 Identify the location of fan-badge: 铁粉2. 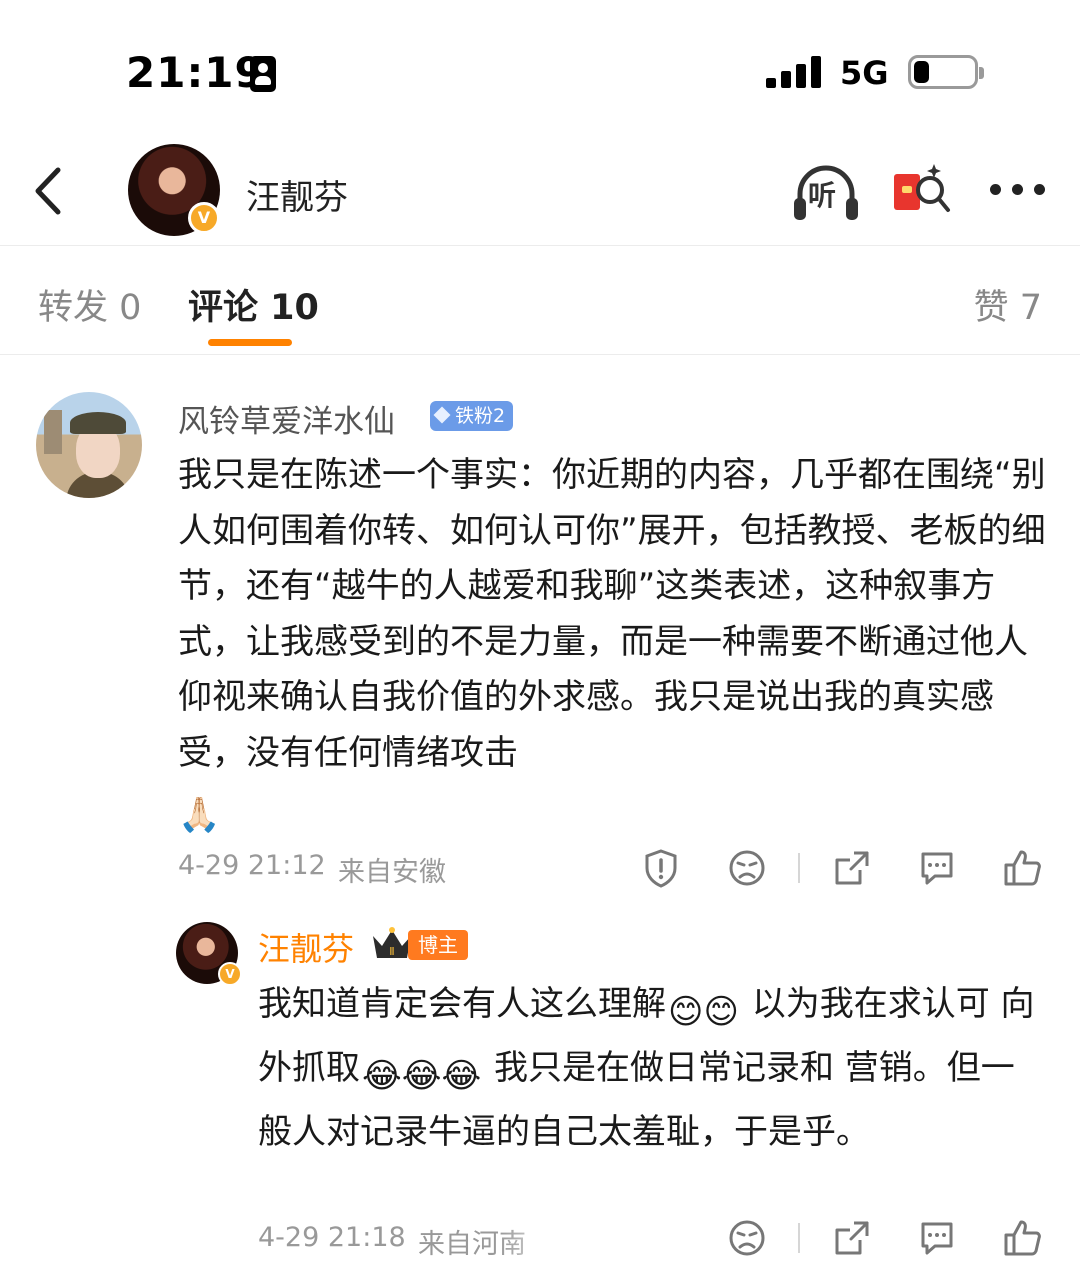
(472, 416).